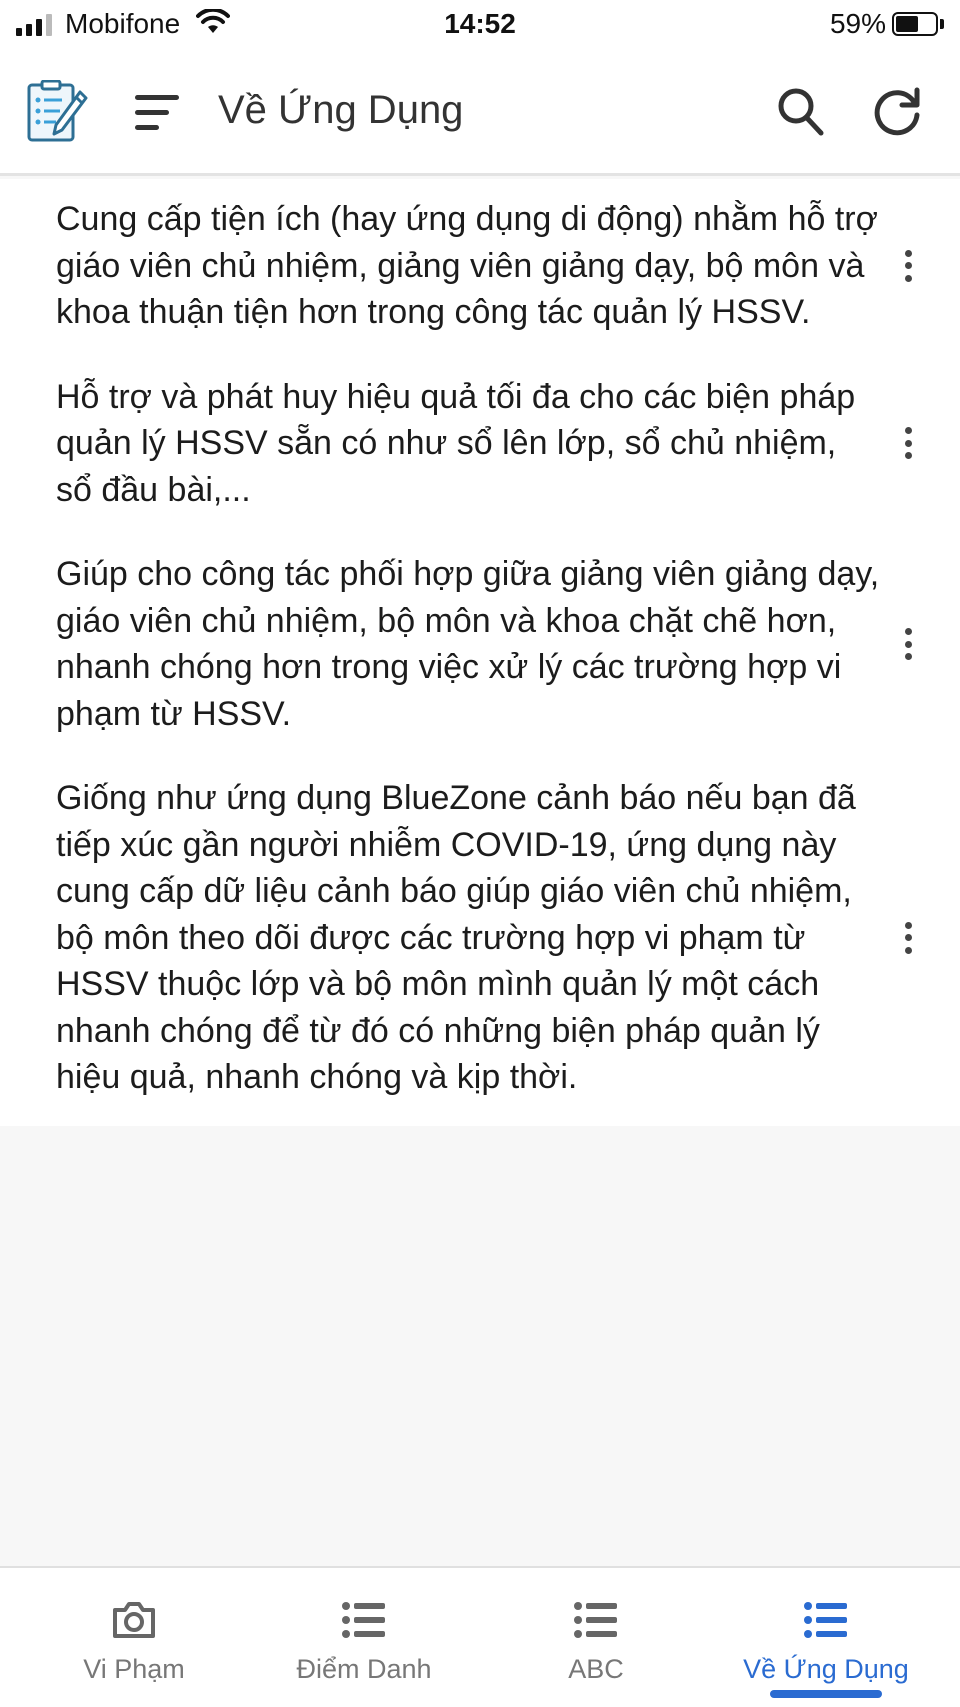  I want to click on tab-label: Vi Phạm, so click(134, 1669).